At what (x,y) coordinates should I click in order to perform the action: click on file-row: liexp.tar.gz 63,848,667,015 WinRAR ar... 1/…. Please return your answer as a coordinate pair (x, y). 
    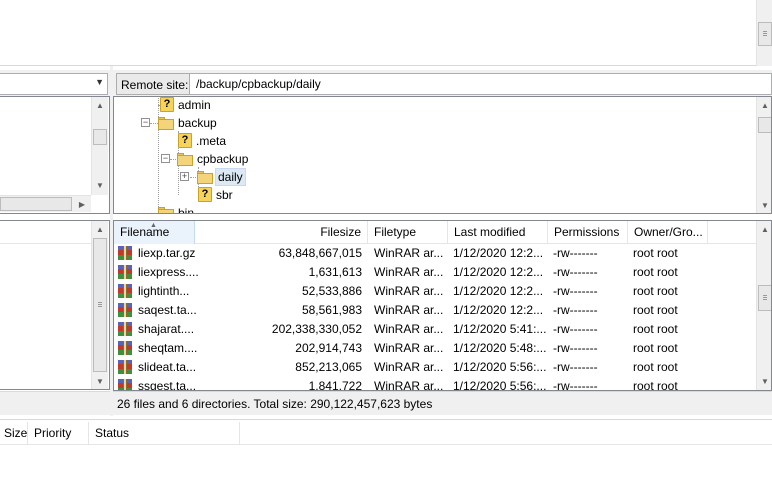
    Looking at the image, I should click on (435, 253).